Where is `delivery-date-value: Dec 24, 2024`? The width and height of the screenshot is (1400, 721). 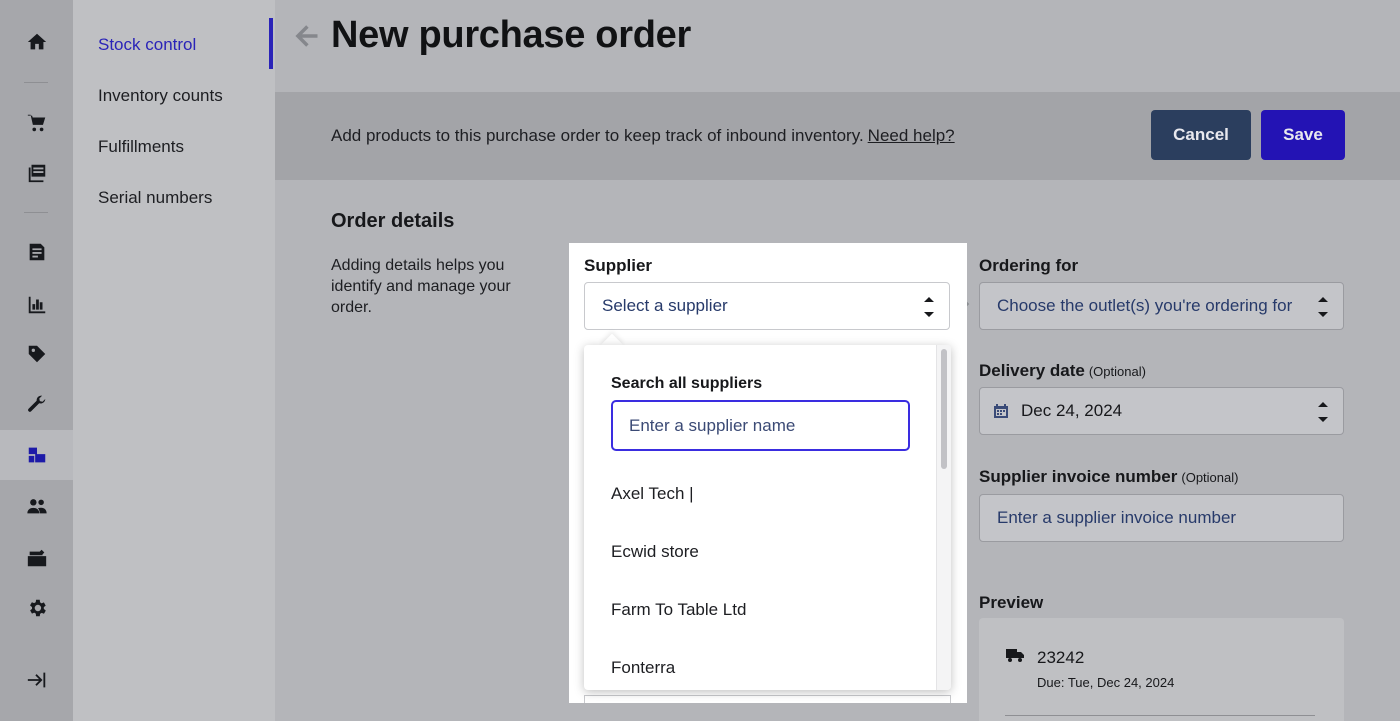
delivery-date-value: Dec 24, 2024 is located at coordinates (1072, 410).